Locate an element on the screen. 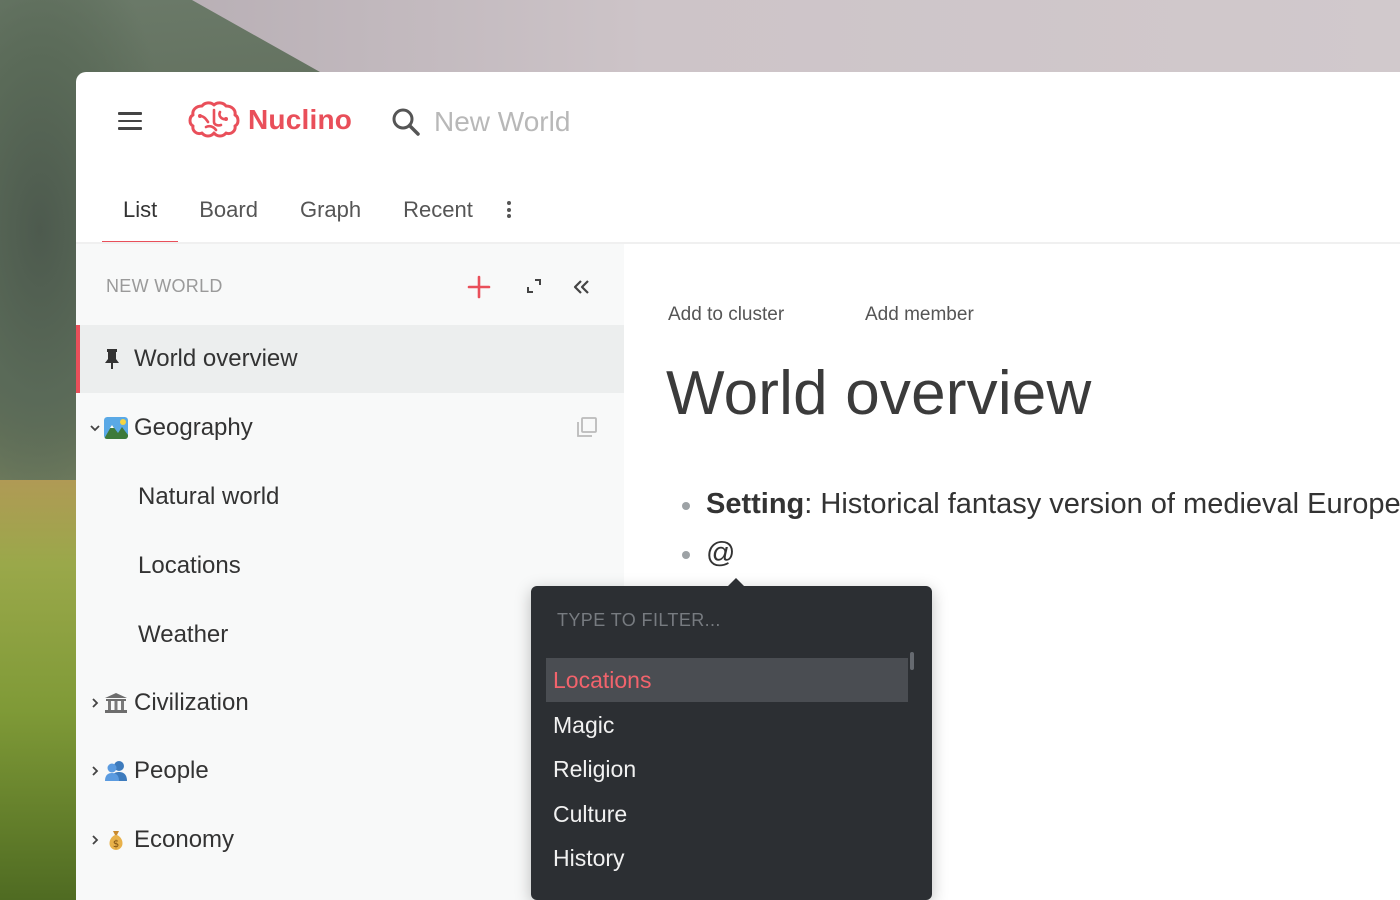 The height and width of the screenshot is (900, 1400). add-member-link: Add member is located at coordinates (919, 315).